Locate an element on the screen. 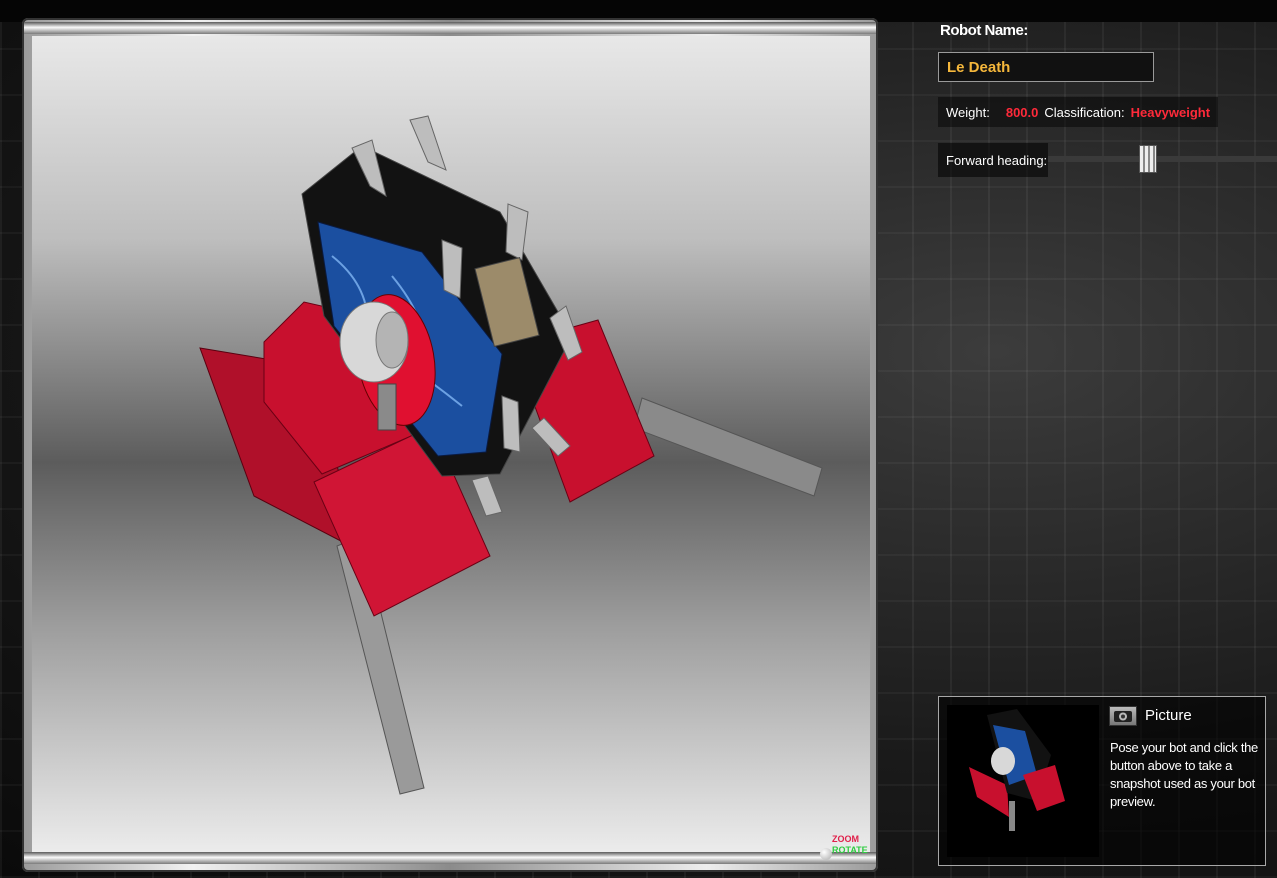 This screenshot has height=878, width=1277. classification-label: Classification: is located at coordinates (1084, 112).